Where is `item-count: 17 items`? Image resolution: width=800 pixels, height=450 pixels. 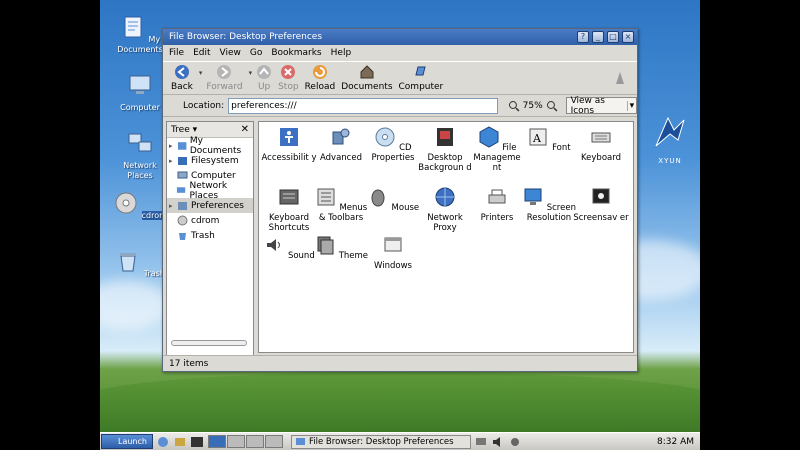
item-count: 17 items is located at coordinates (189, 363).